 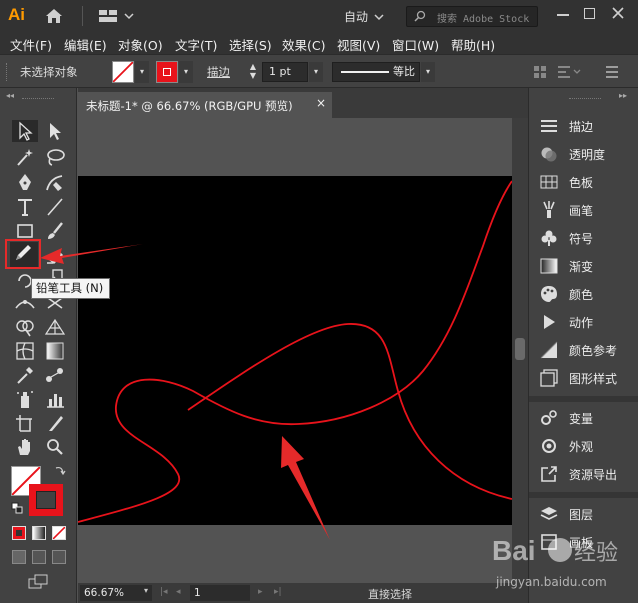 What do you see at coordinates (142, 72) in the screenshot?
I see `fill-dropdown: ▾` at bounding box center [142, 72].